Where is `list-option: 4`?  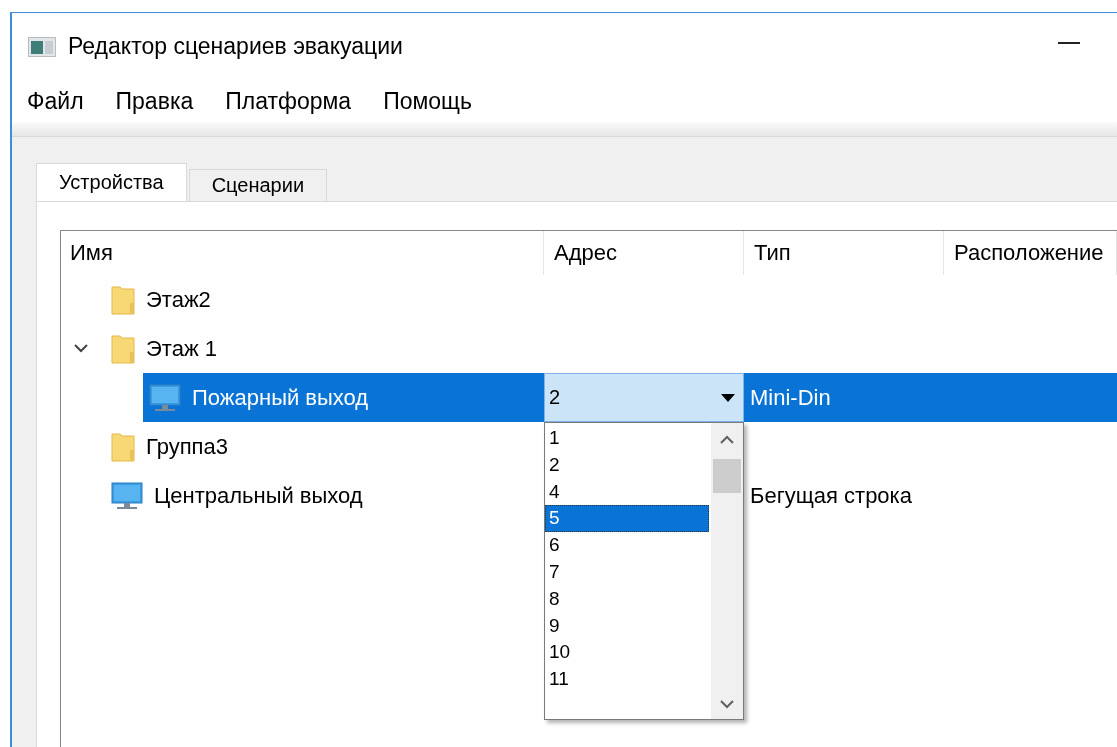
list-option: 4 is located at coordinates (627, 492).